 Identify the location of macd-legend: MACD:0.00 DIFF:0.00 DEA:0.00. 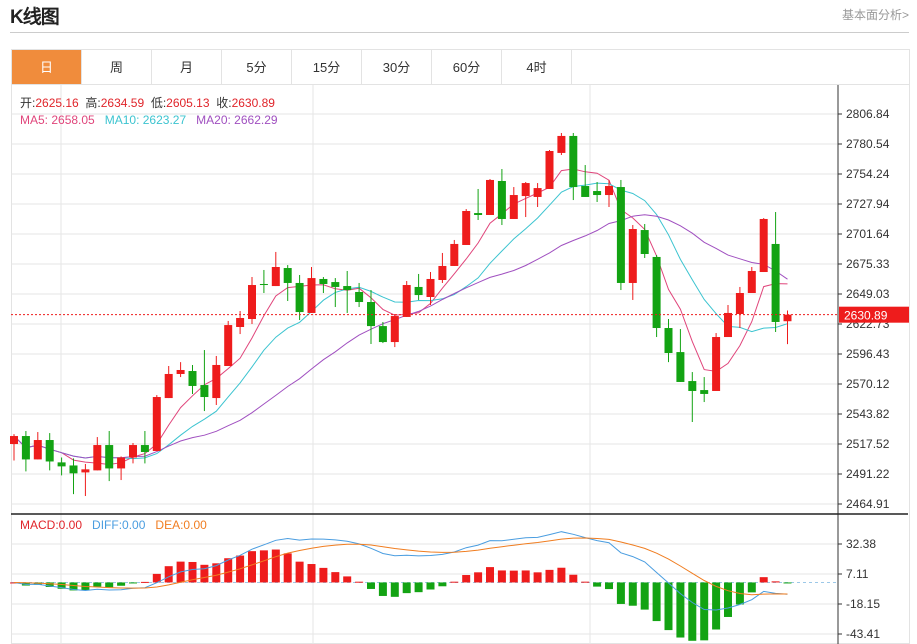
(113, 525).